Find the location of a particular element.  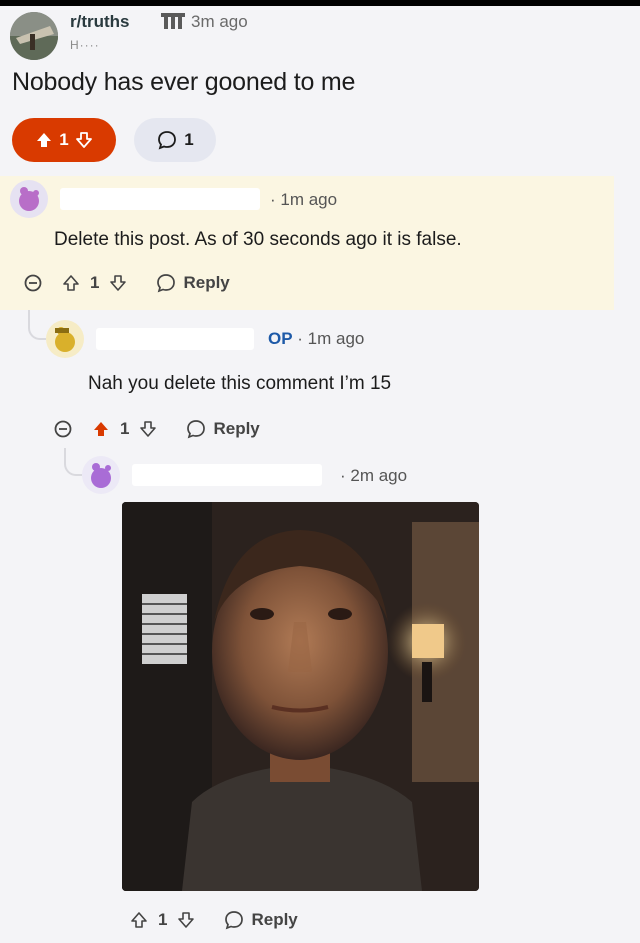

comment-time: · 2m ago is located at coordinates (374, 475).